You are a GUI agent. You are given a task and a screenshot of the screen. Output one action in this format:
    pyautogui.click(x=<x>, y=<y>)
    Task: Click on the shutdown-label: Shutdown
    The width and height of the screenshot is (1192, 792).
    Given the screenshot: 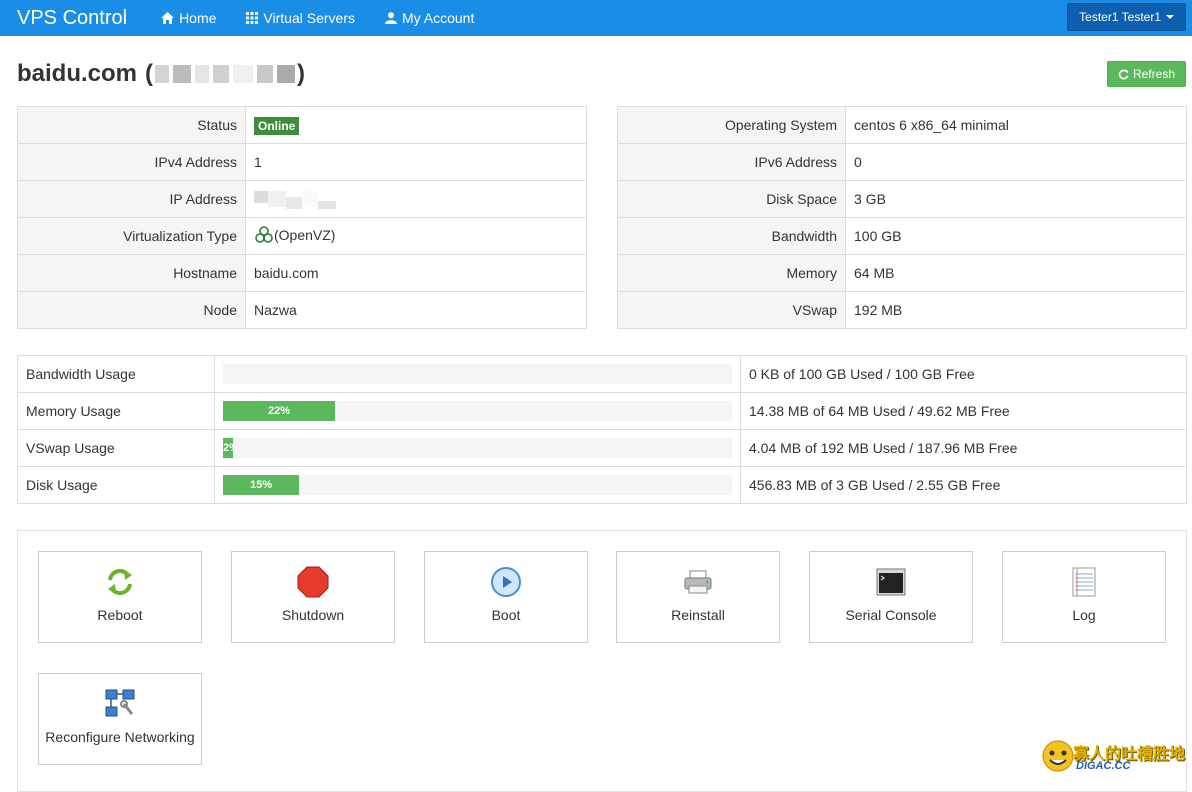 What is the action you would take?
    pyautogui.click(x=313, y=615)
    